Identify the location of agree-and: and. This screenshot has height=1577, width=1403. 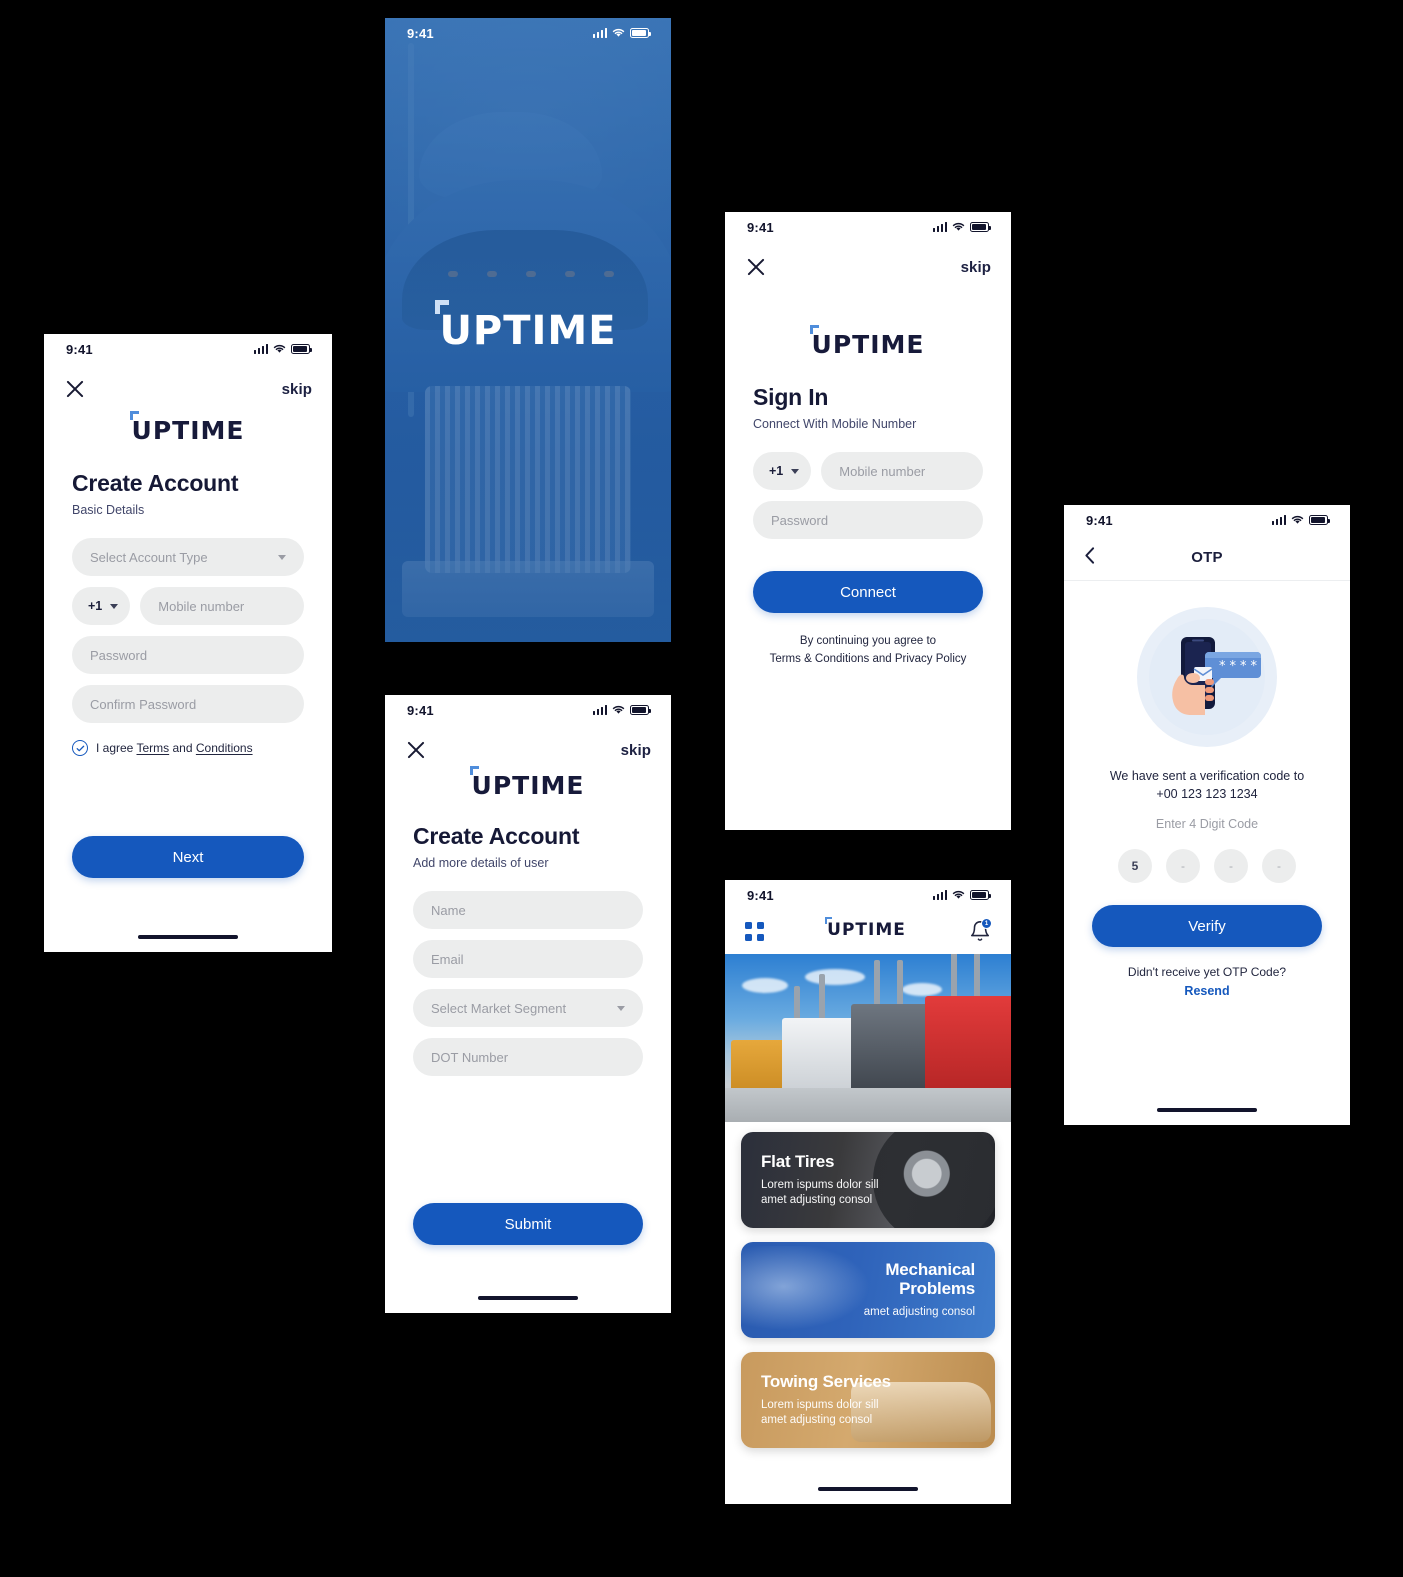
(182, 748).